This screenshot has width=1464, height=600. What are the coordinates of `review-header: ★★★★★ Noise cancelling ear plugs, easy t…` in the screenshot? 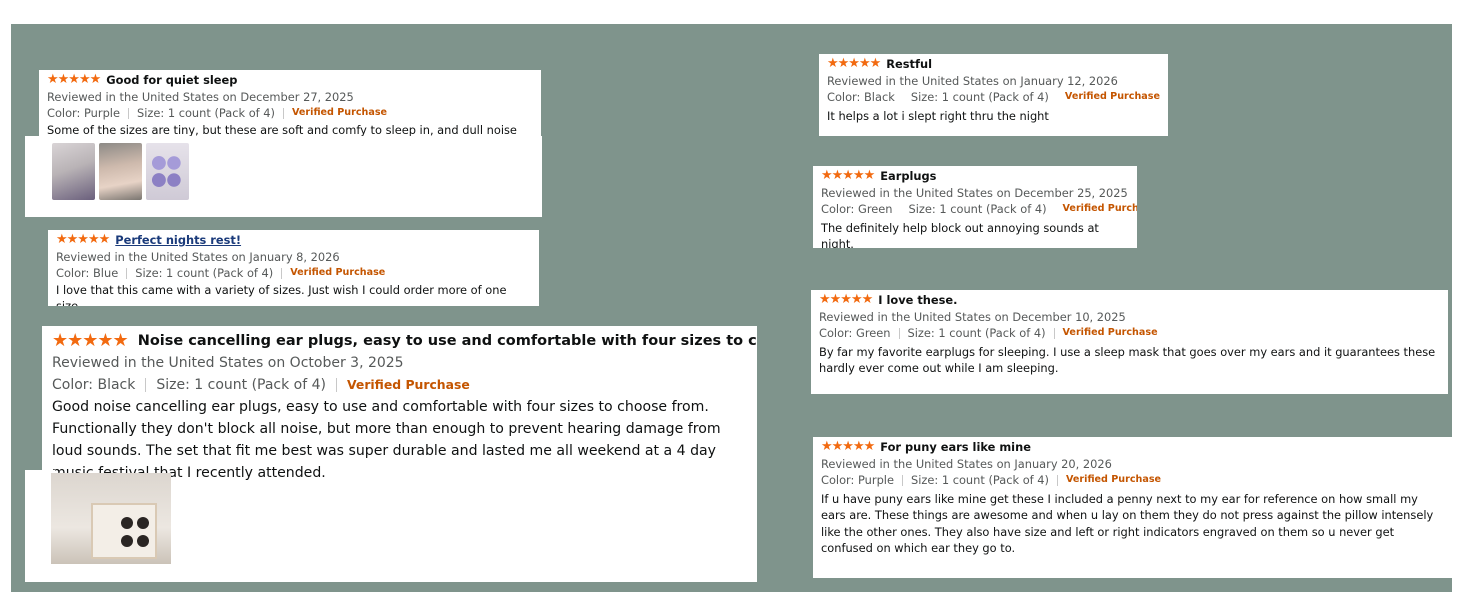 It's located at (404, 341).